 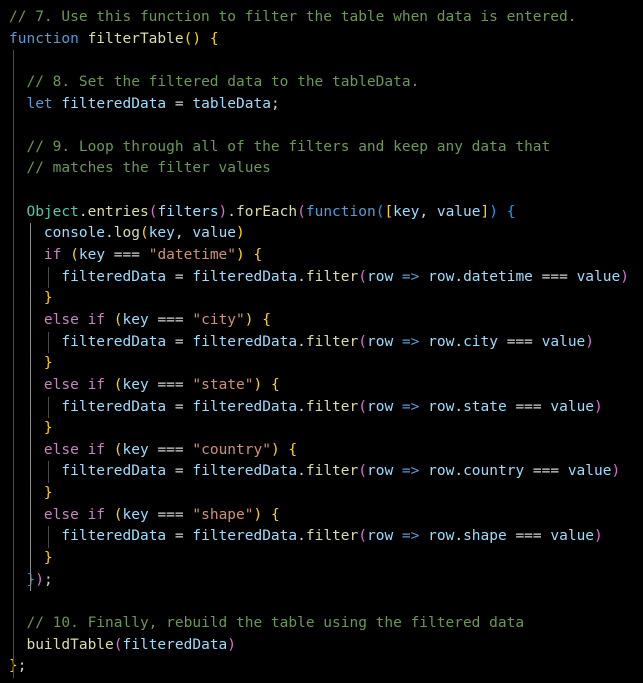 I want to click on code-line: buildTable(filteredData), so click(x=321, y=645).